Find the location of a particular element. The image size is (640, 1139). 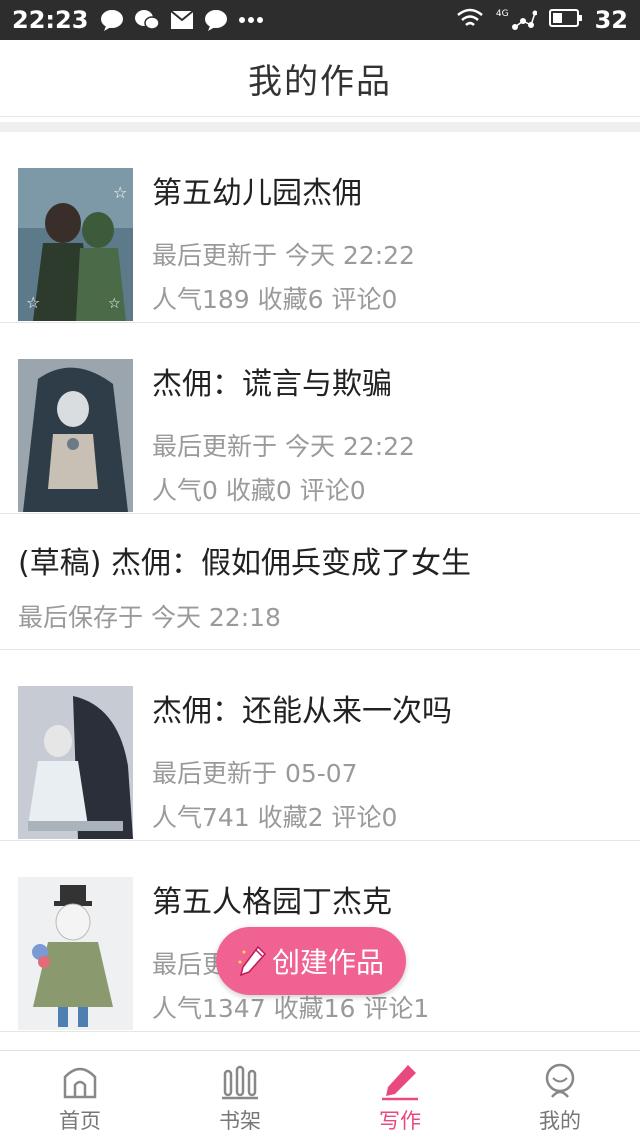

tab-profile: 我的 is located at coordinates (560, 1095).